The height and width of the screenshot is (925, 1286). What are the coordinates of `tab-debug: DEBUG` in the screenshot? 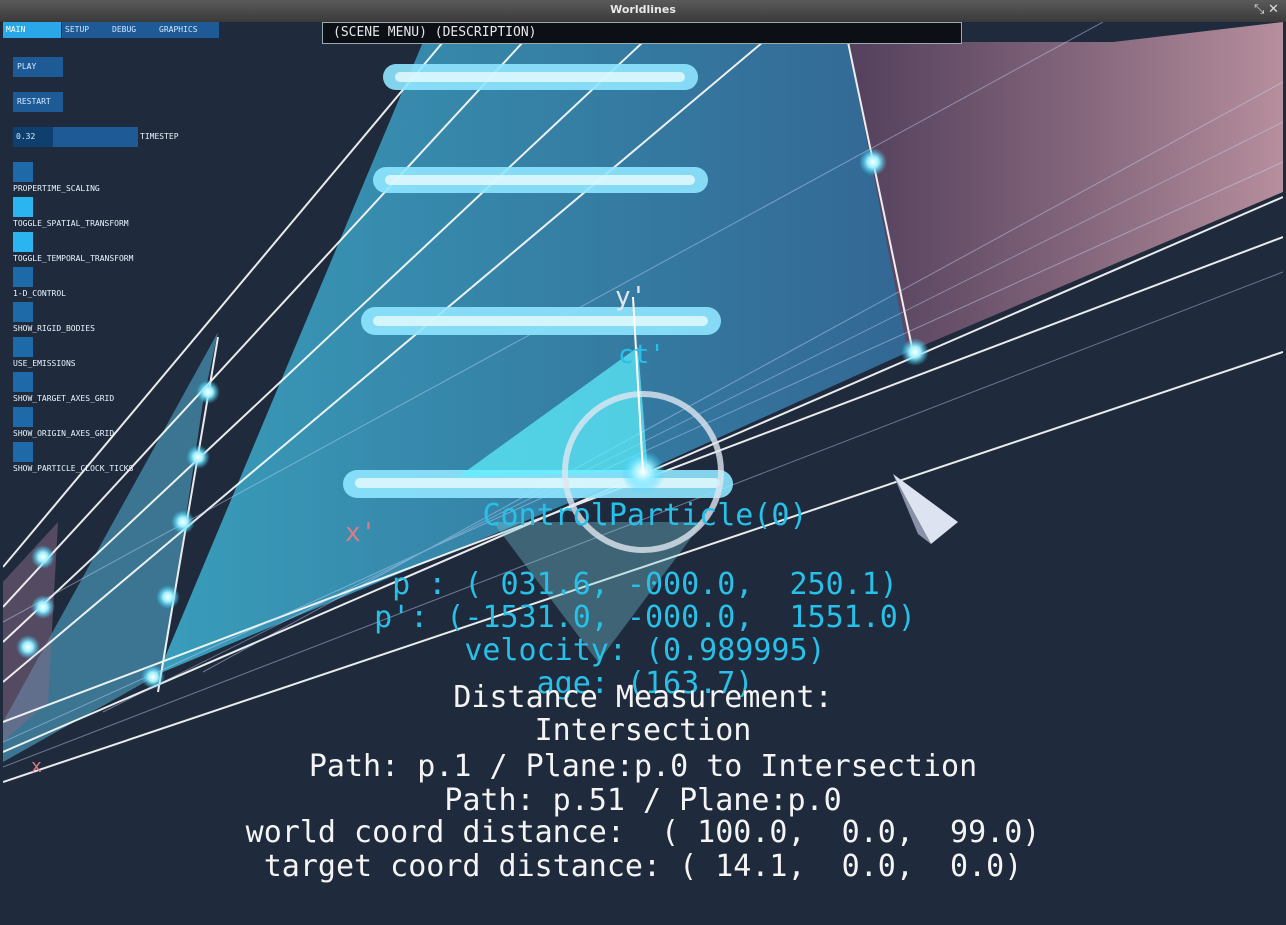 It's located at (132, 30).